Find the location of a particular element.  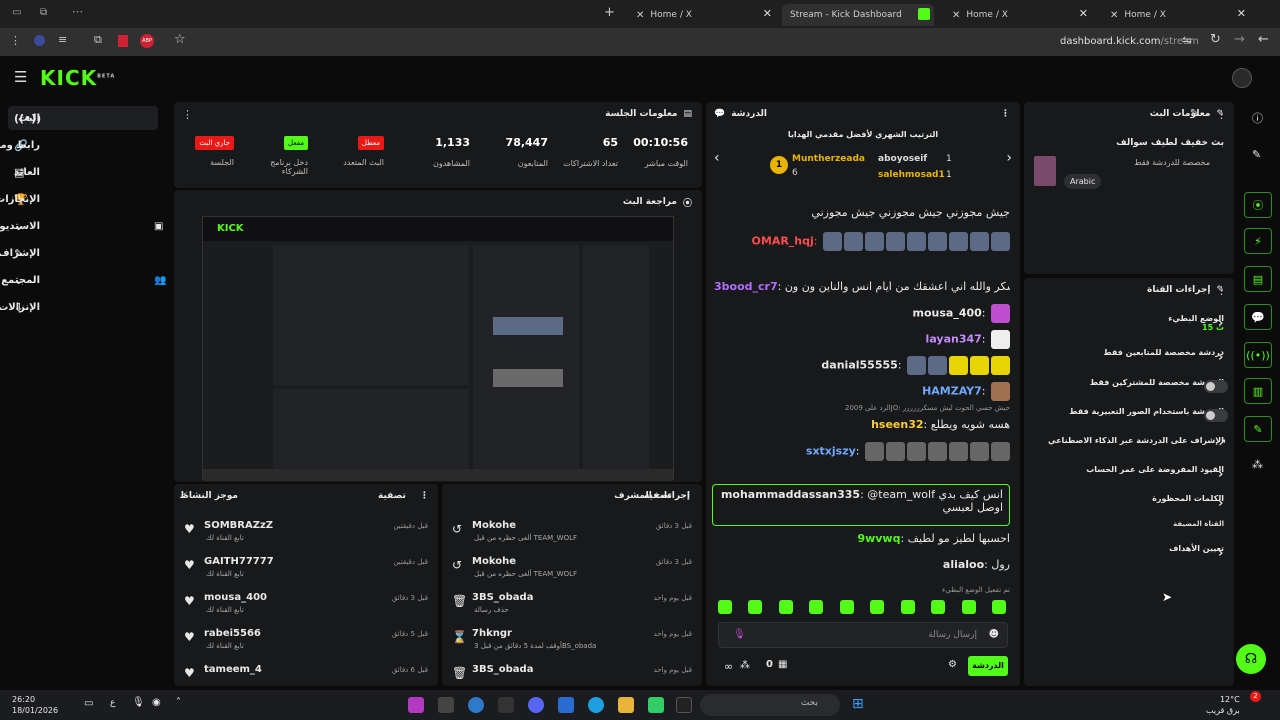

windows-start-icon: ⊞ is located at coordinates (858, 704).